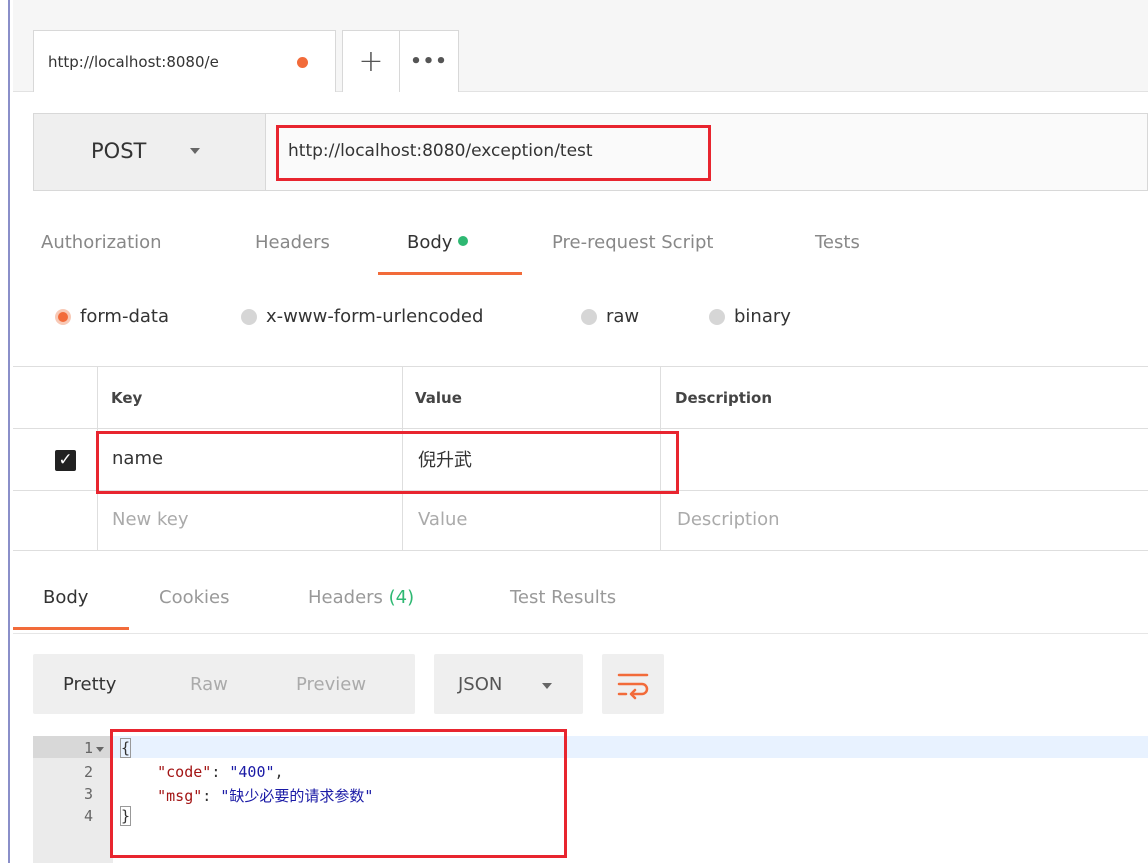  Describe the element at coordinates (401, 597) in the screenshot. I see `headers-count-badge: (4)` at that location.